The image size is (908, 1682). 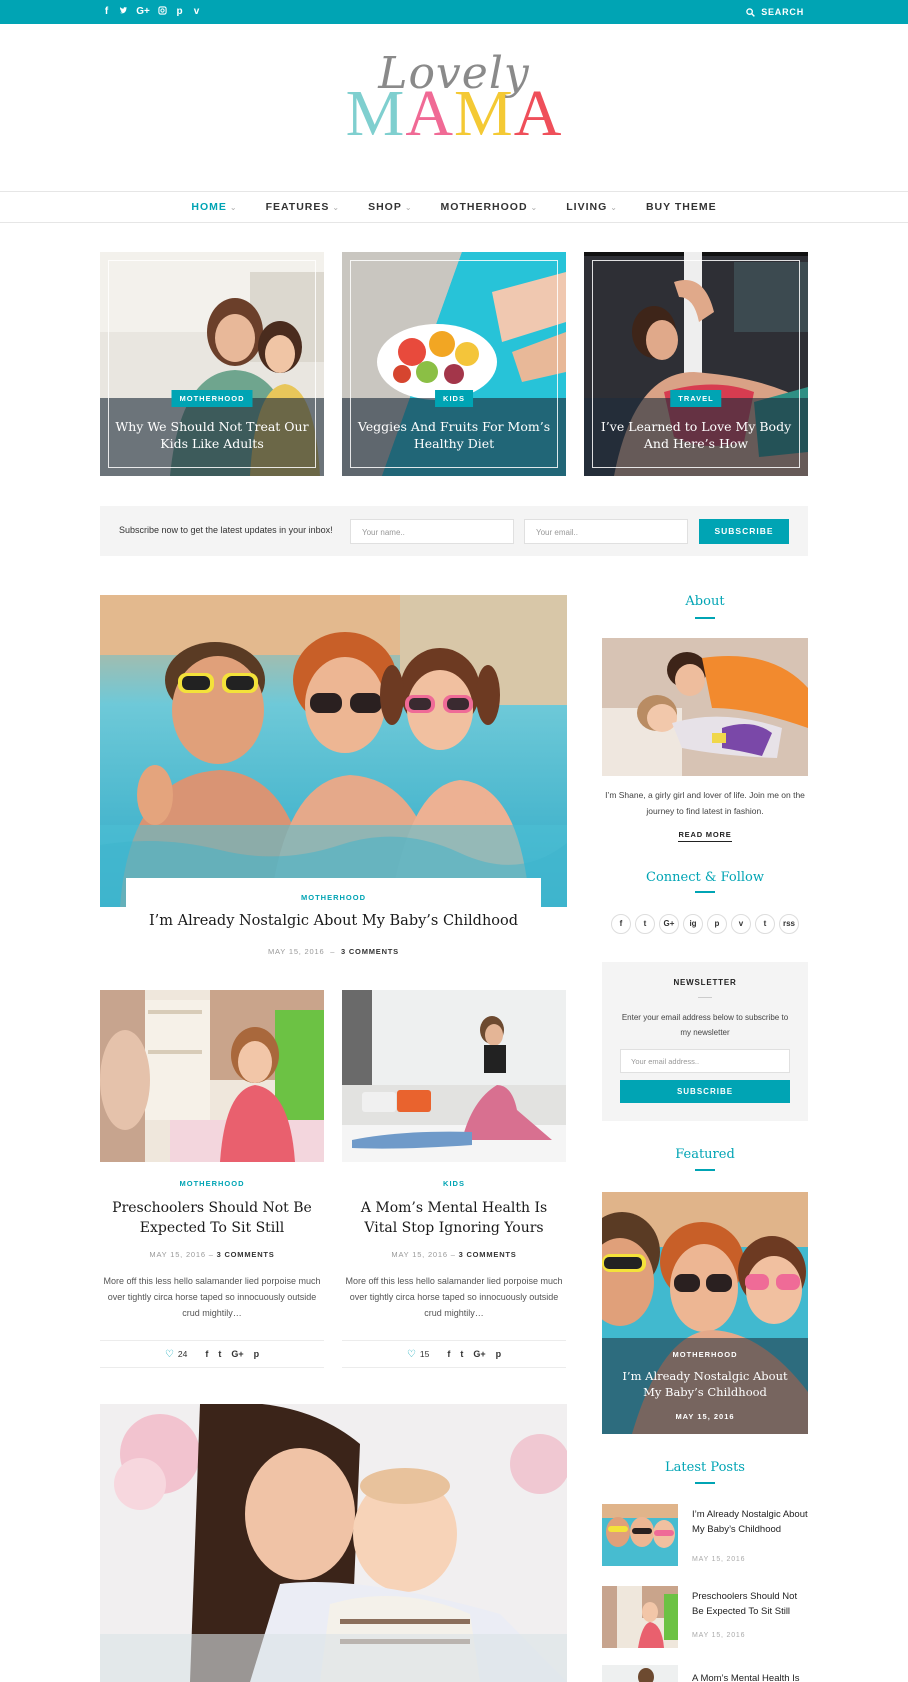 I want to click on latest-post-thumb, so click(x=640, y=1535).